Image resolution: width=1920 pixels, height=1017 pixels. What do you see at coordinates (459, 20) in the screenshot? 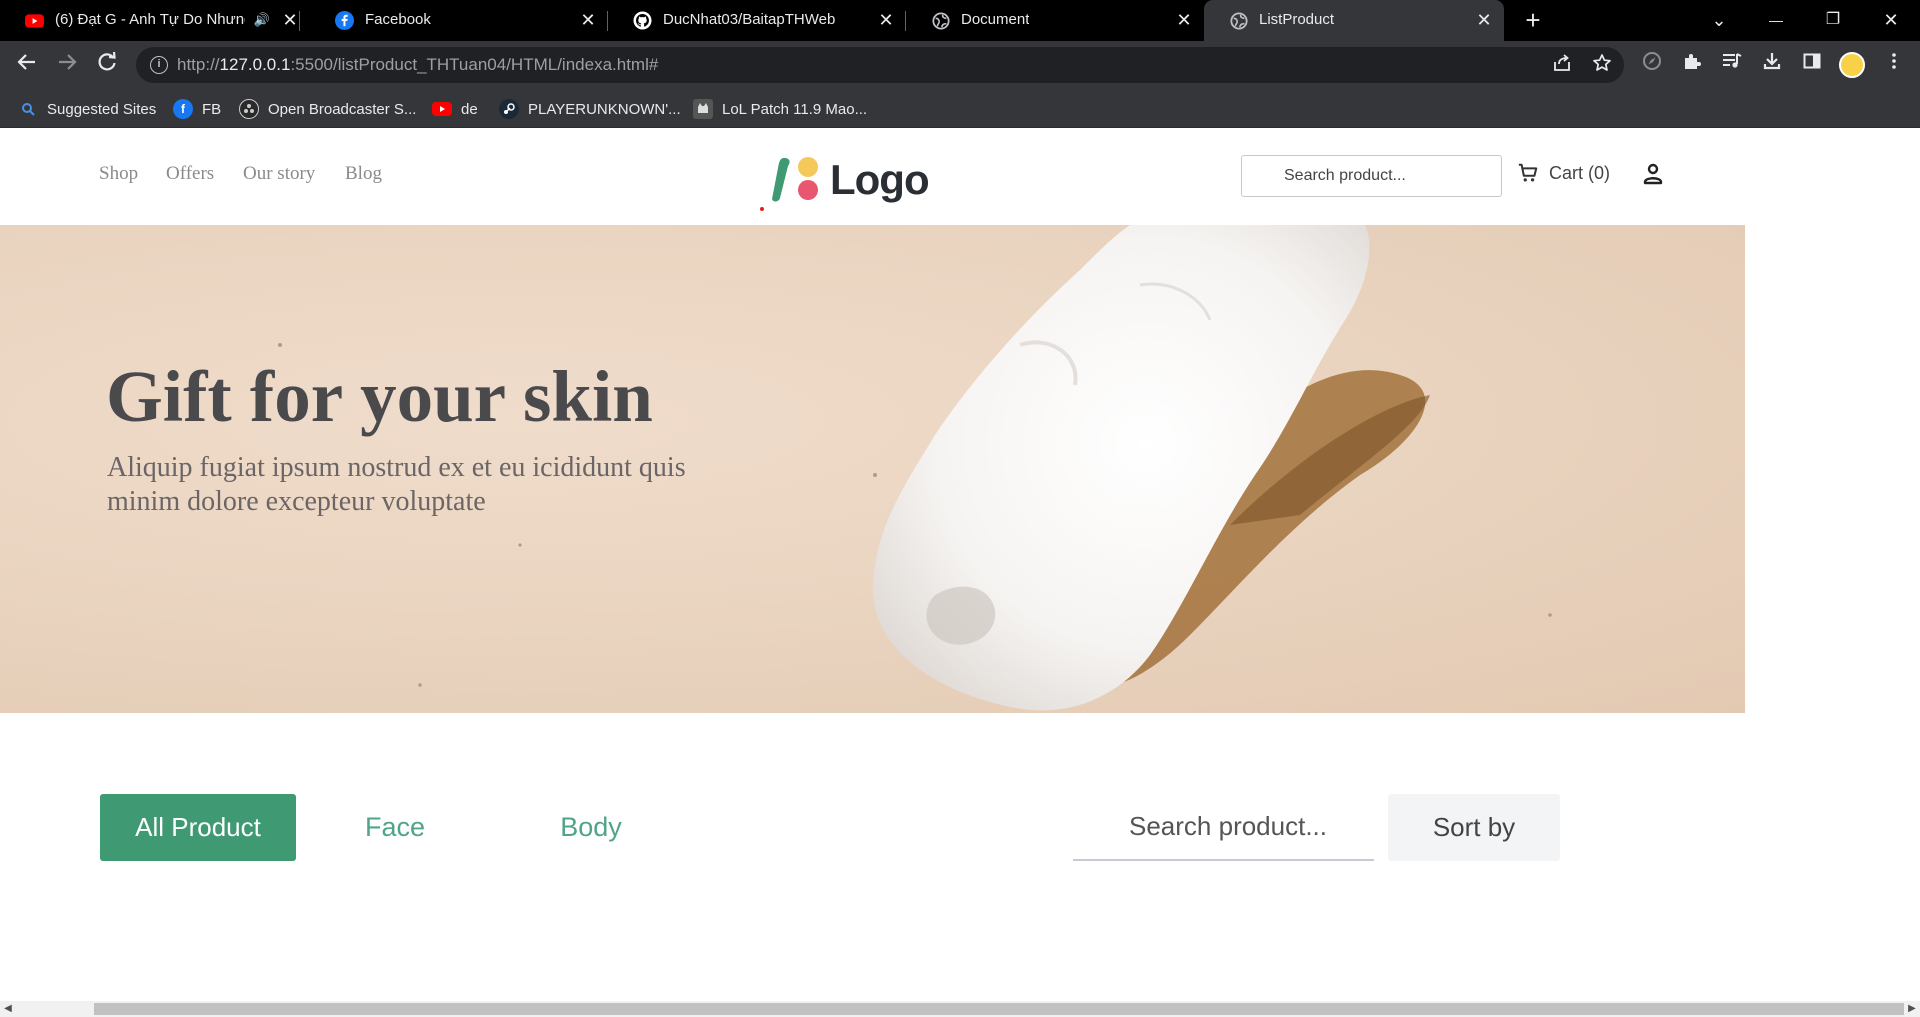
I see `tab-facebook: Facebook ✕` at bounding box center [459, 20].